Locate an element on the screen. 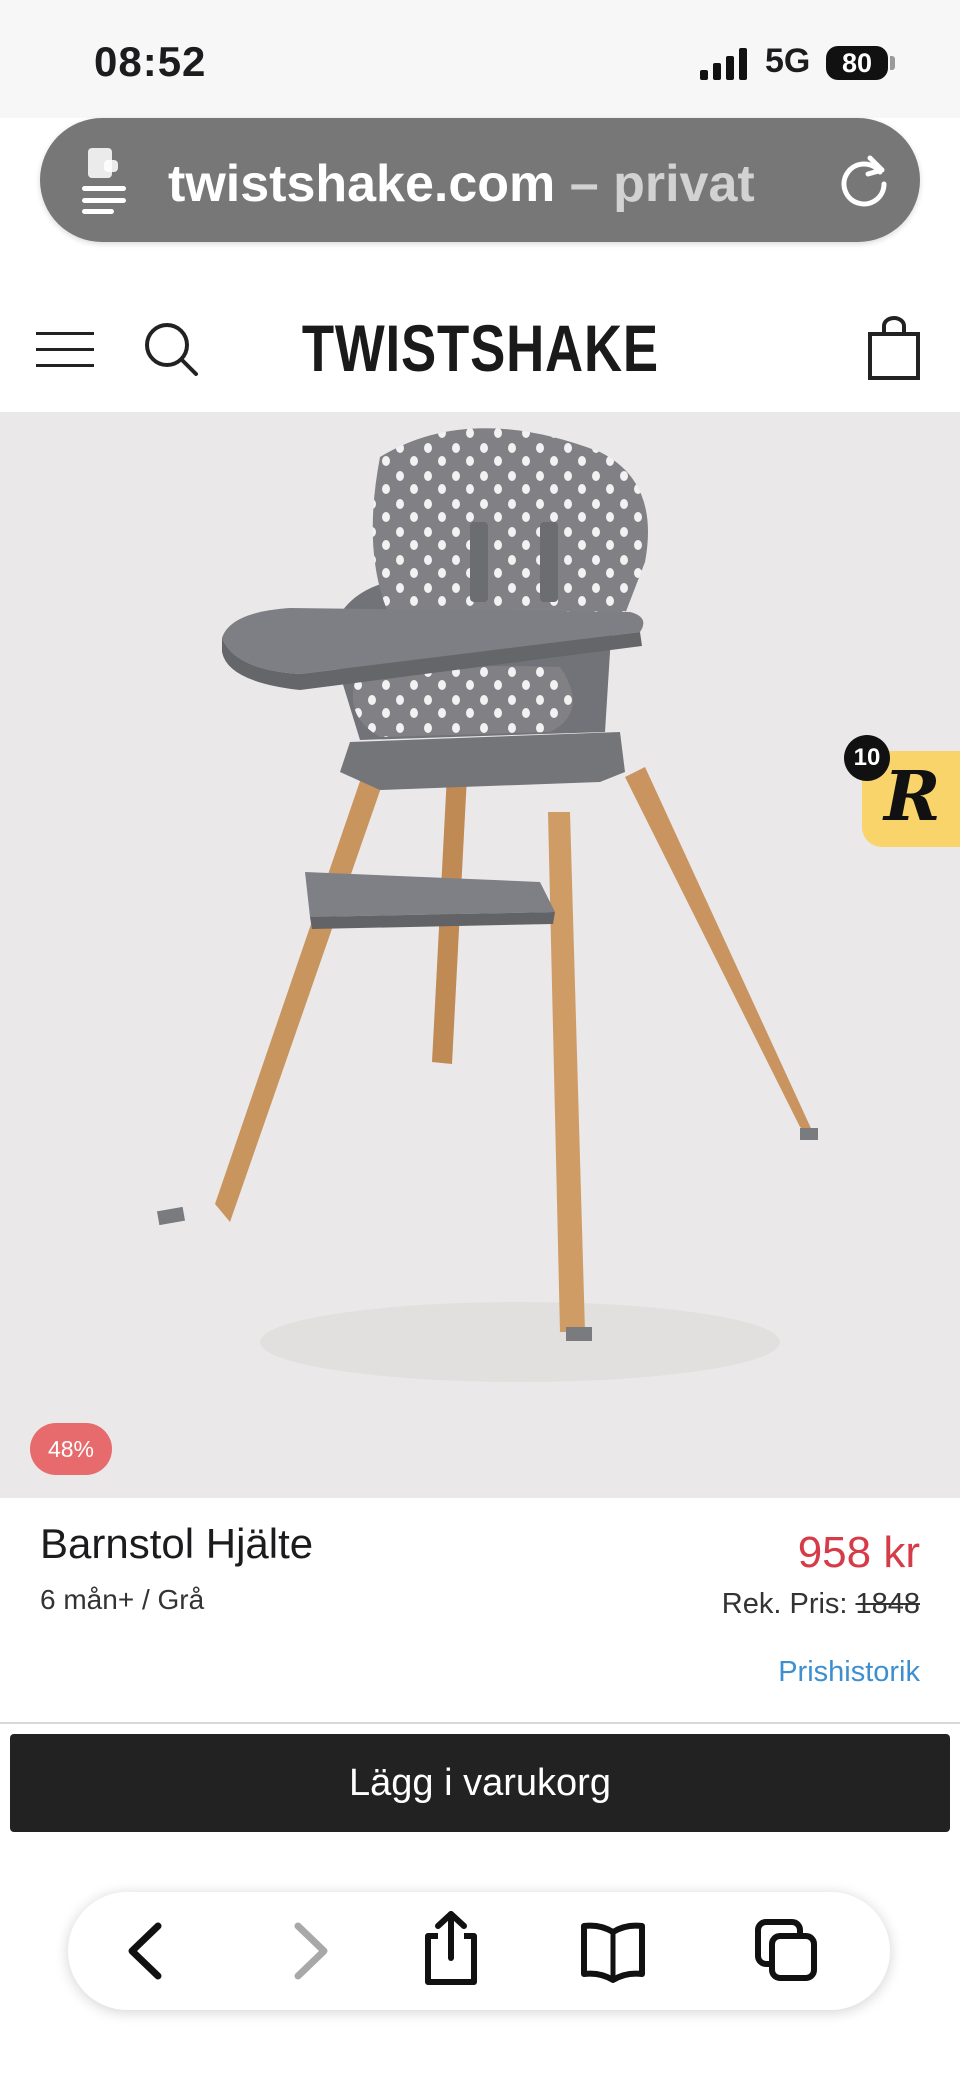 The width and height of the screenshot is (960, 2078). url-text: twistshake.com – privat is located at coordinates (461, 184).